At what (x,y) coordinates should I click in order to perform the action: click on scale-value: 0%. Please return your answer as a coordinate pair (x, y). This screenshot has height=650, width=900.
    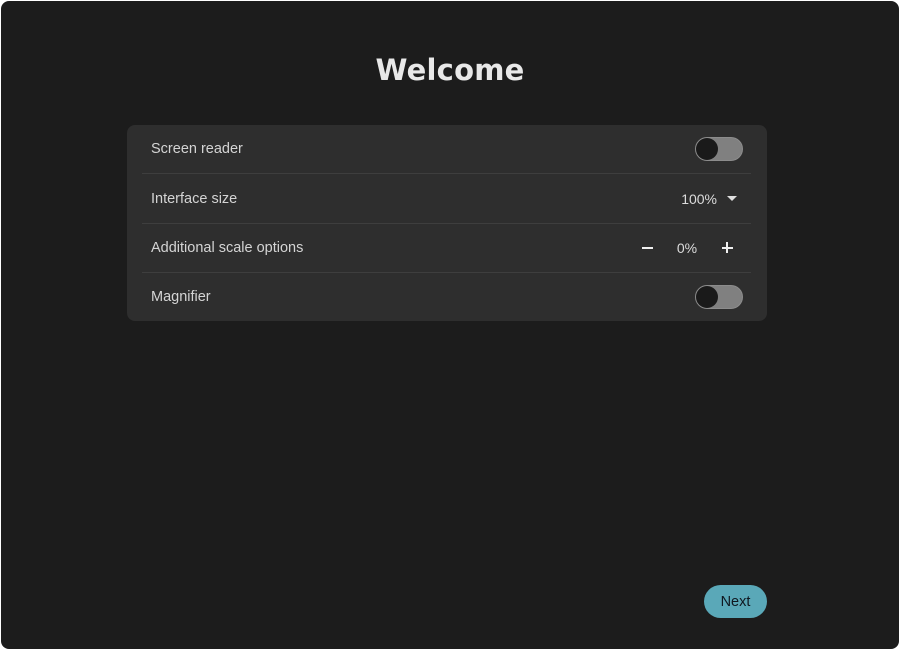
    Looking at the image, I should click on (687, 247).